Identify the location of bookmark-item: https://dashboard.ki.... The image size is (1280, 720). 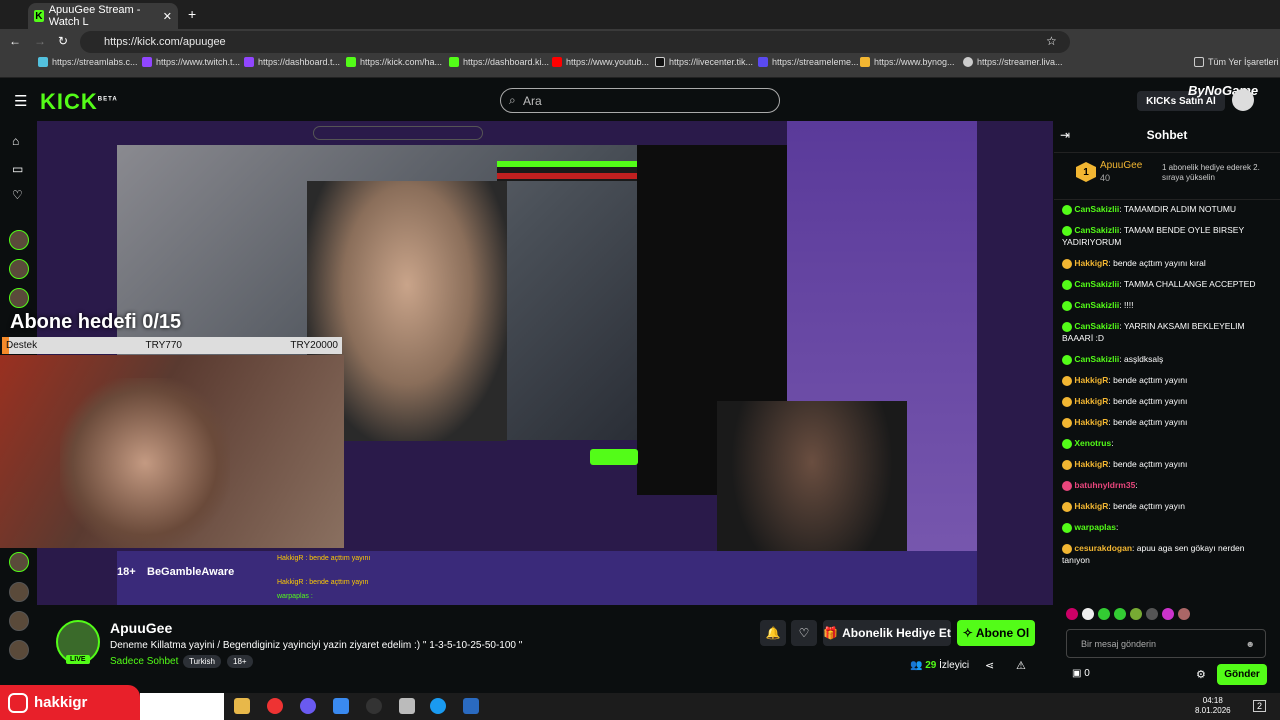
(499, 62).